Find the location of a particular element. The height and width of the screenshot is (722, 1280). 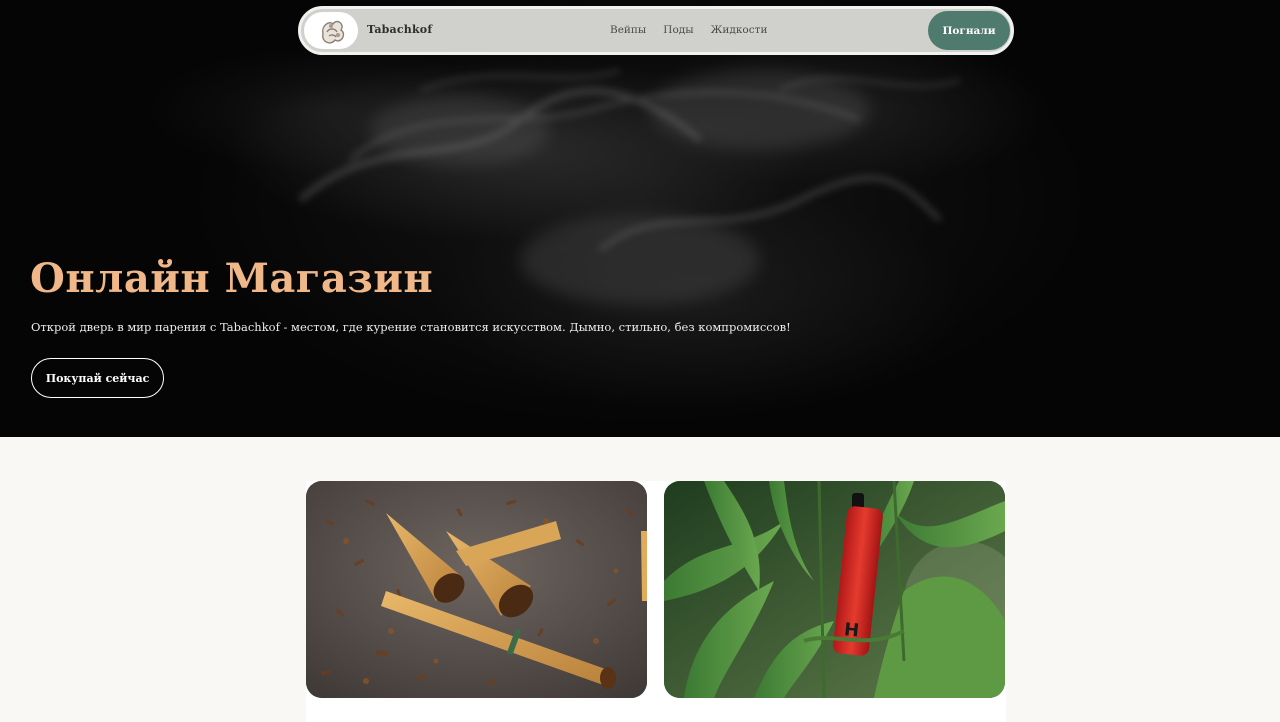

tabachkof-logo-icon is located at coordinates (333, 32).